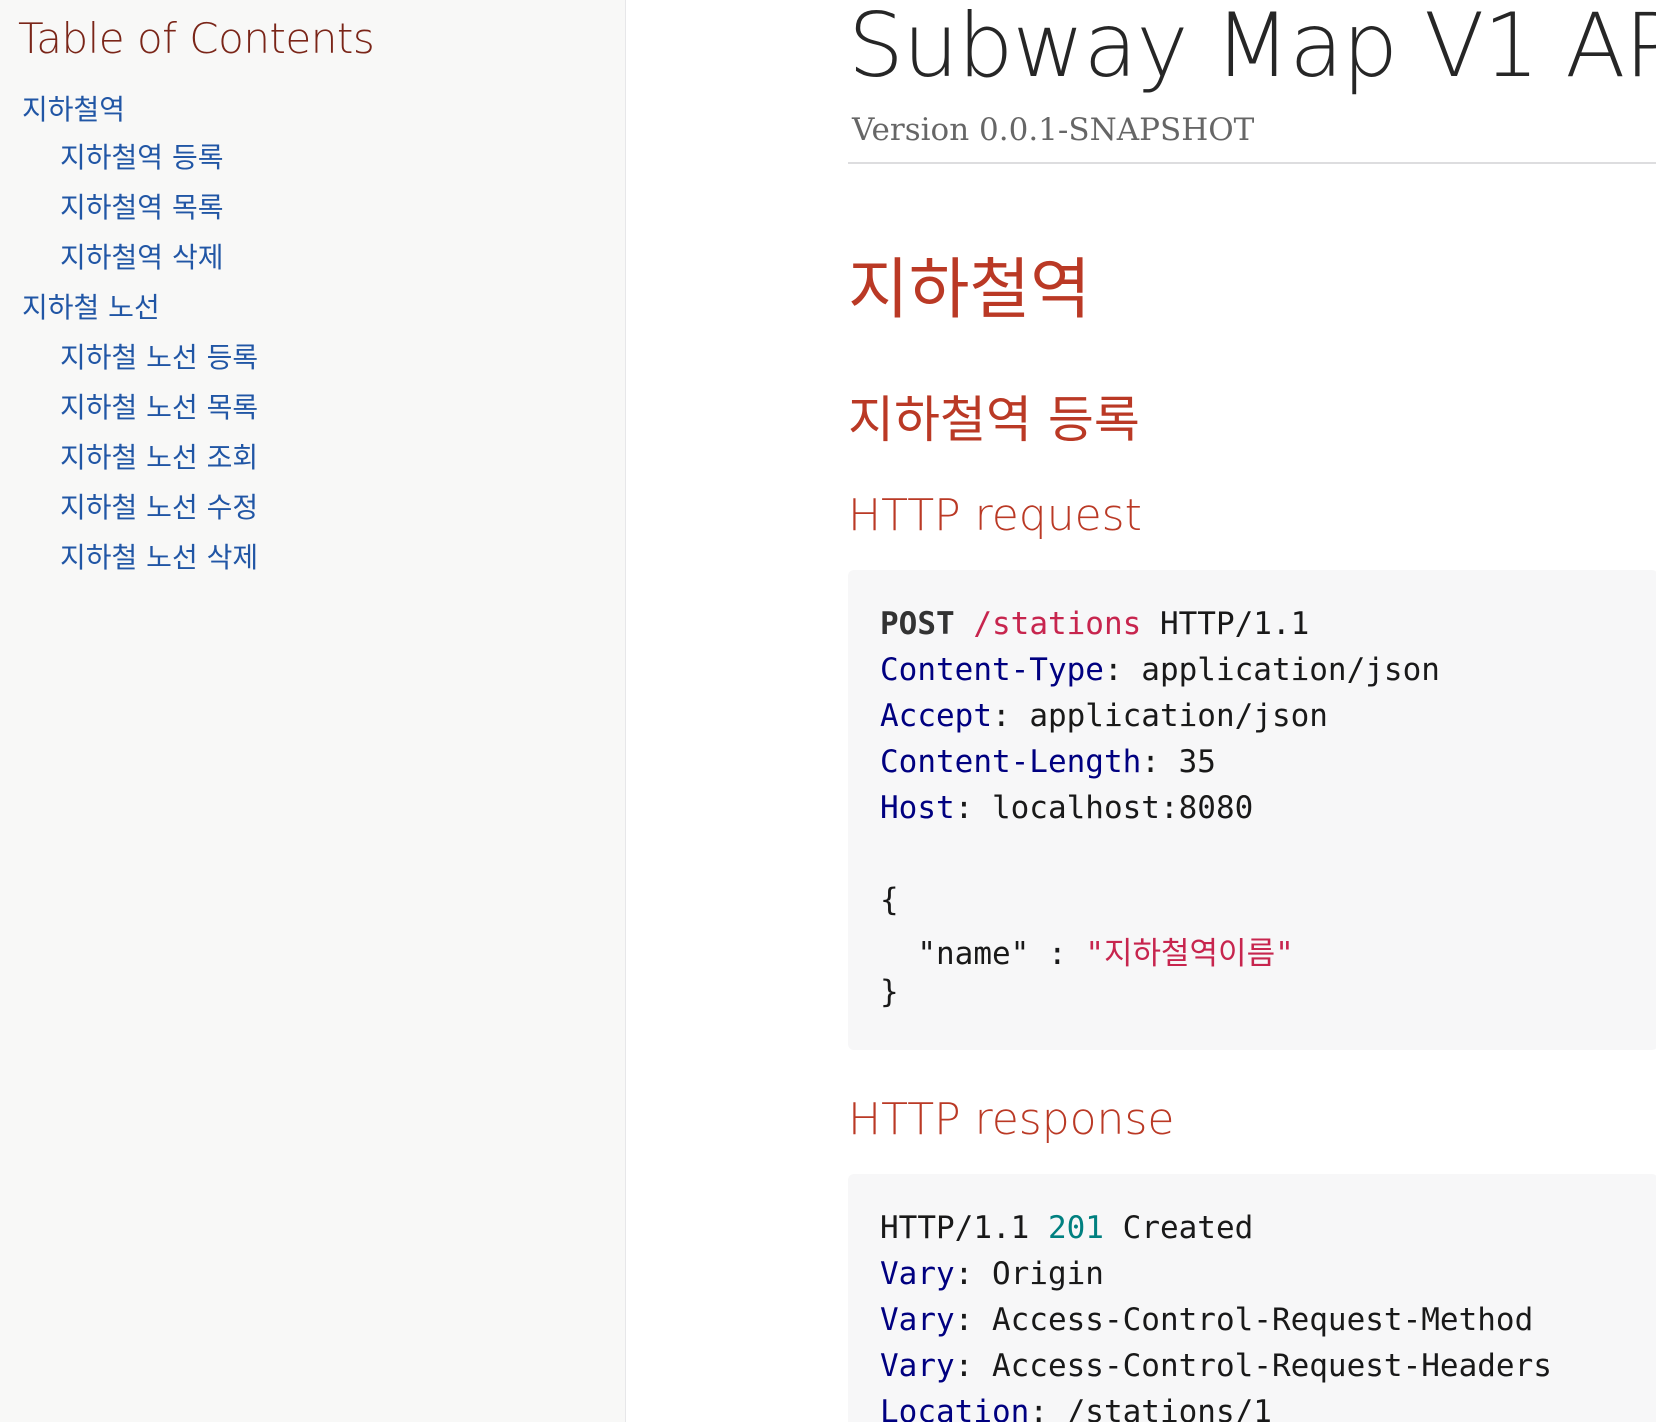 This screenshot has height=1422, width=1656. I want to click on toc-item-line-list: 지하철 노선 목록, so click(159, 406).